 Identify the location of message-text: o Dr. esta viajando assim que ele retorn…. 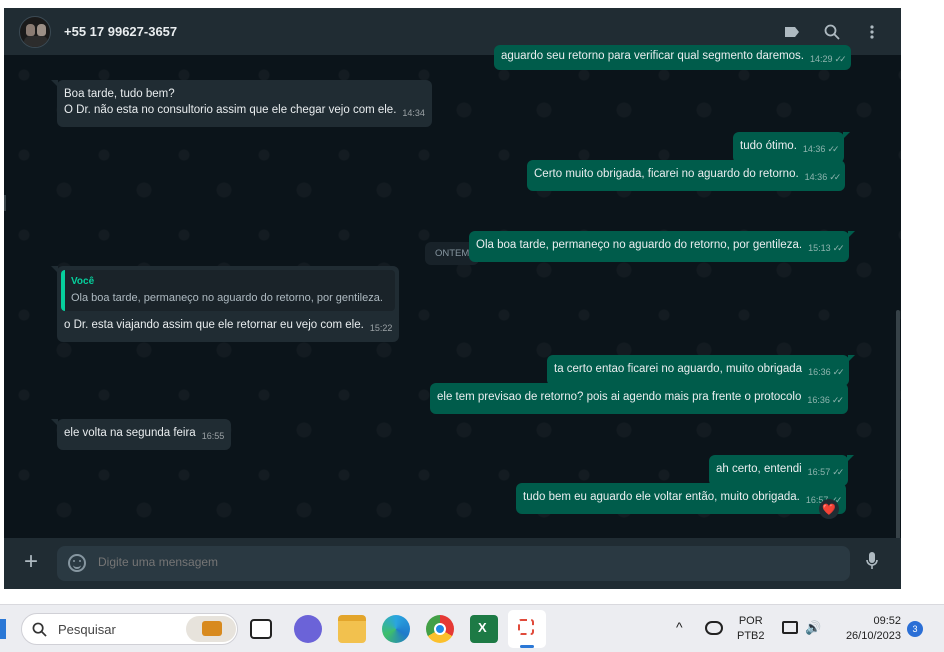
(214, 325).